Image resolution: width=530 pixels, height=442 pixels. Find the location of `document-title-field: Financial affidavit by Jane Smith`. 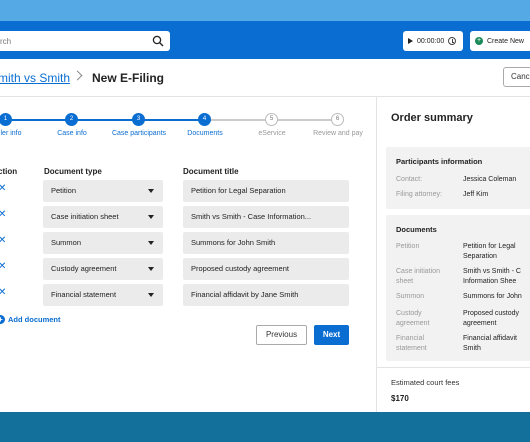

document-title-field: Financial affidavit by Jane Smith is located at coordinates (266, 295).